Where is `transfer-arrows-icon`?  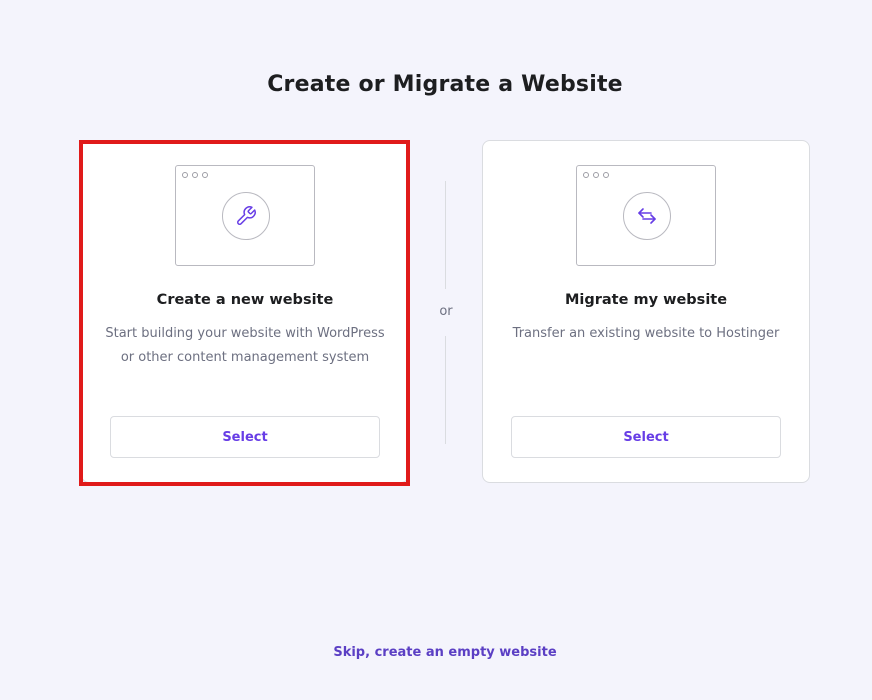 transfer-arrows-icon is located at coordinates (647, 216).